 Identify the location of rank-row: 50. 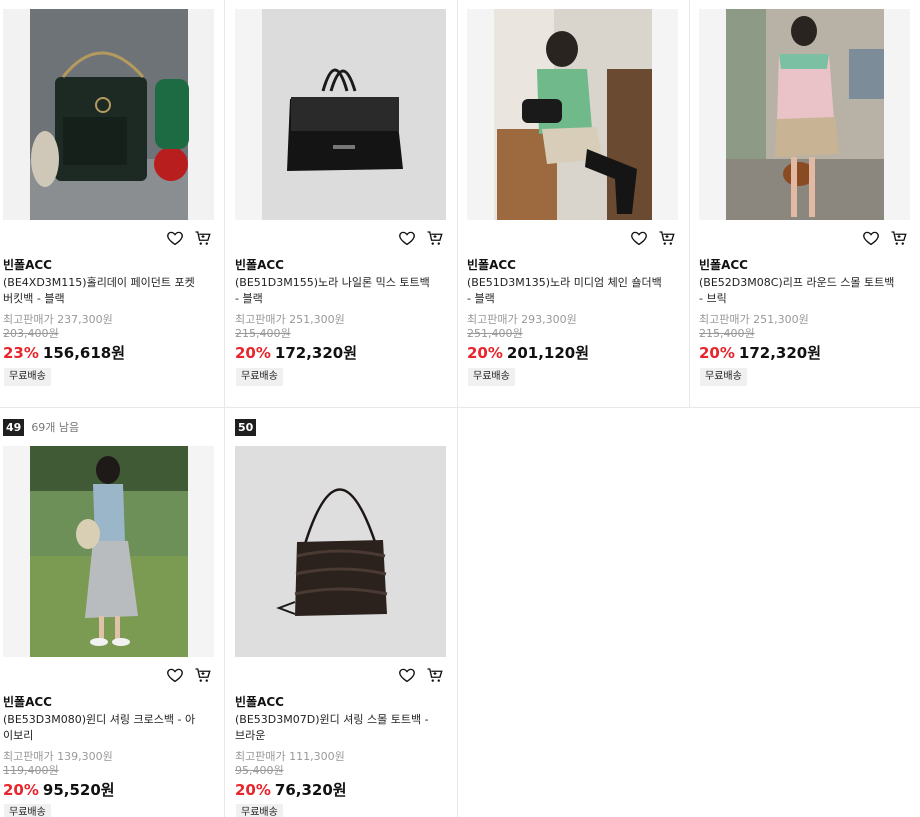
(249, 427).